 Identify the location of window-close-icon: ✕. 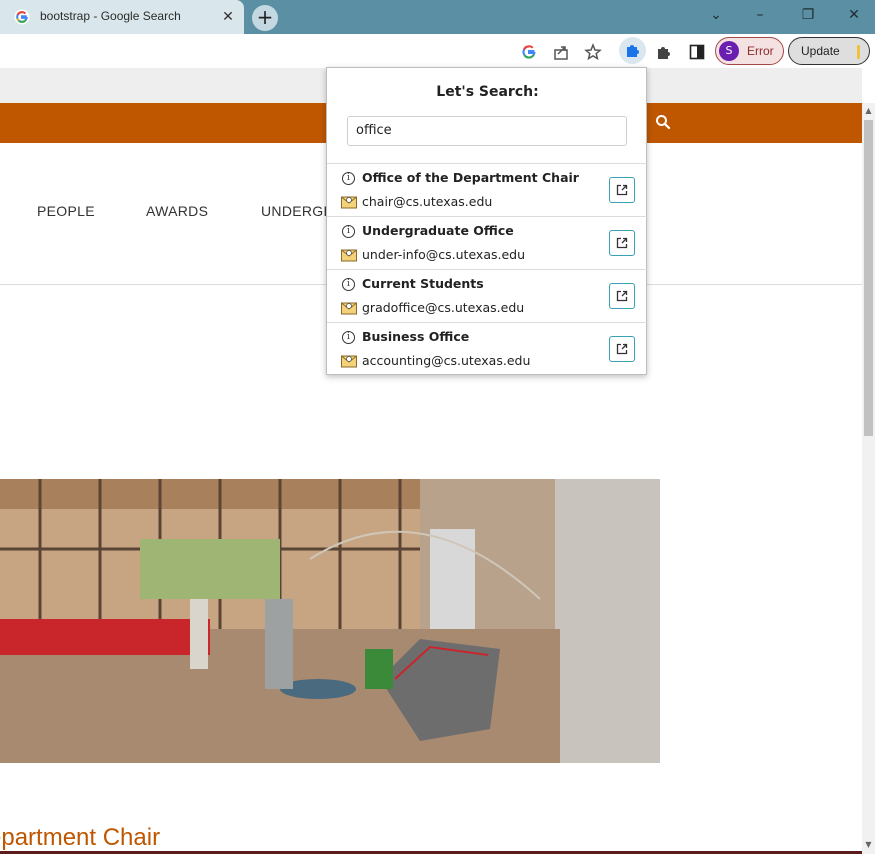
(854, 15).